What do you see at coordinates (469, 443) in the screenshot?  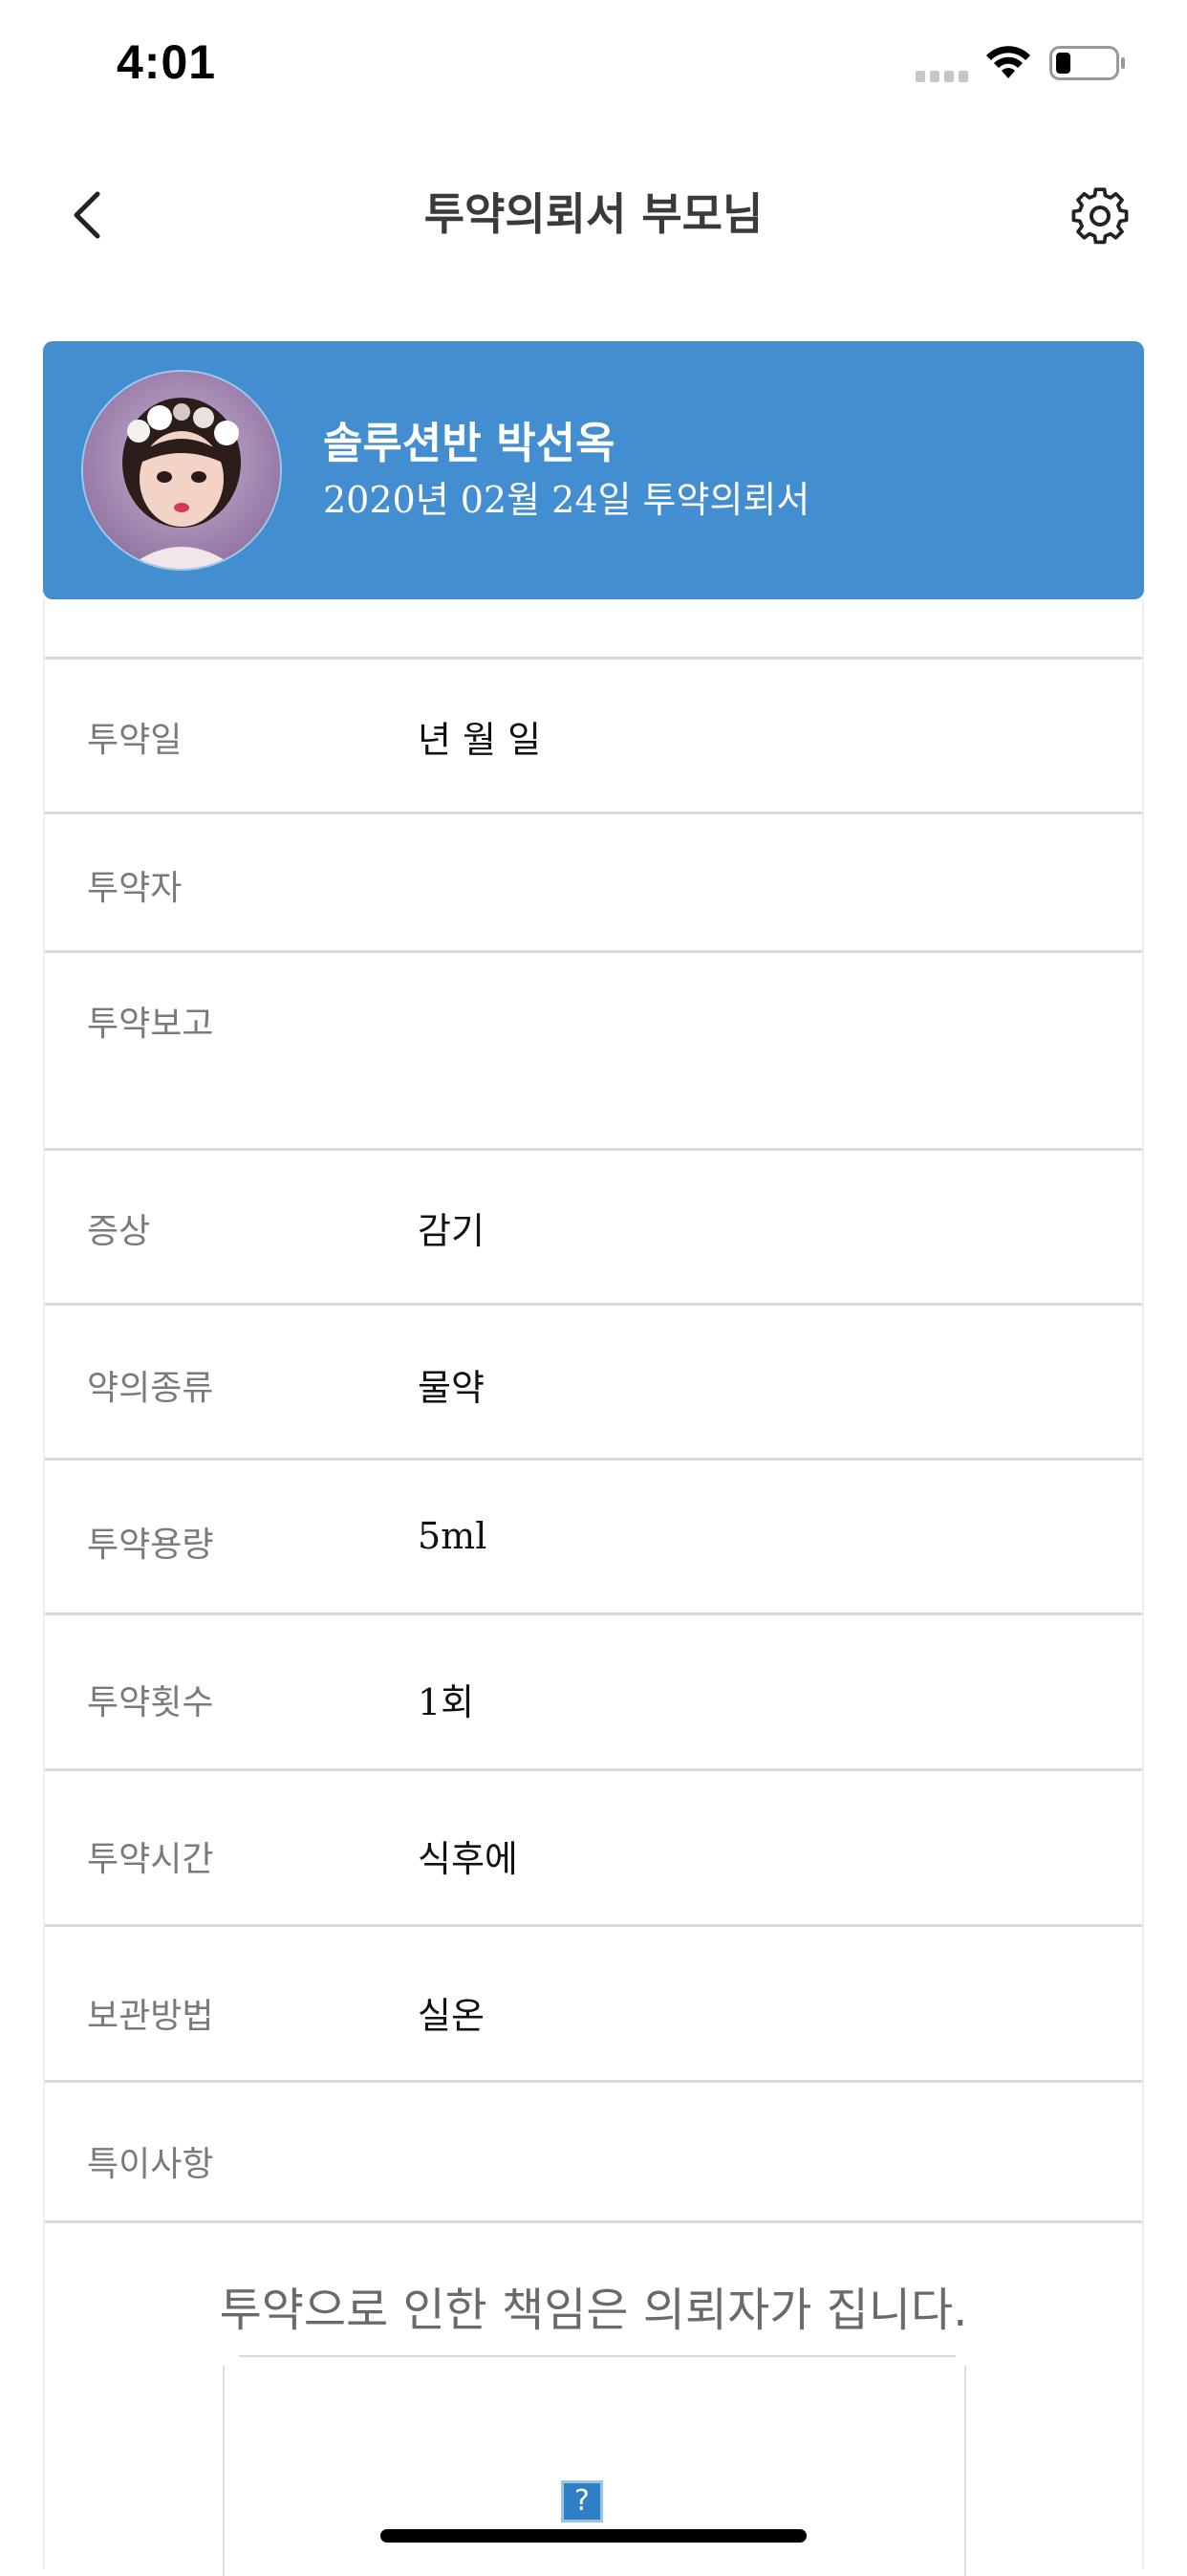 I see `profile-name: 솔루션반 박선옥` at bounding box center [469, 443].